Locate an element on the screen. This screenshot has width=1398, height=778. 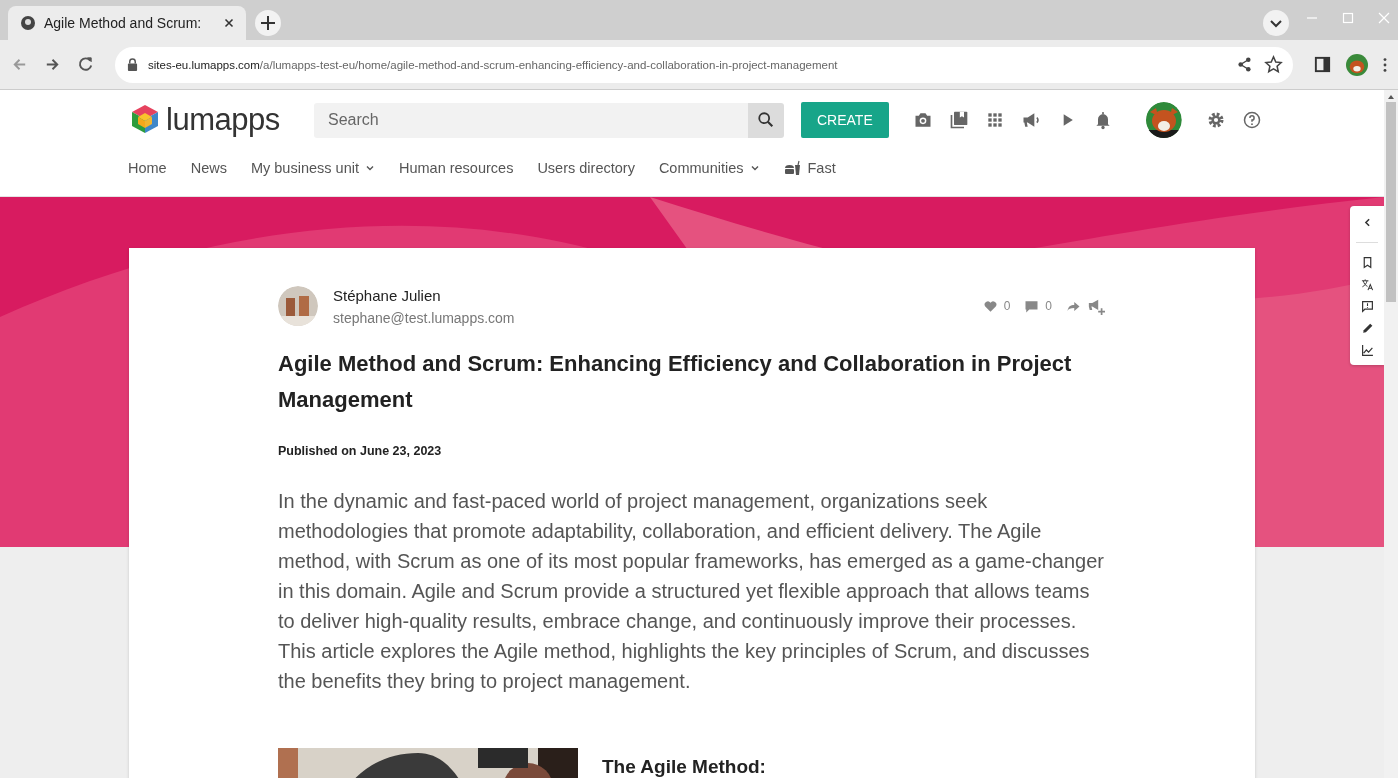
help-icon is located at coordinates (1251, 120).